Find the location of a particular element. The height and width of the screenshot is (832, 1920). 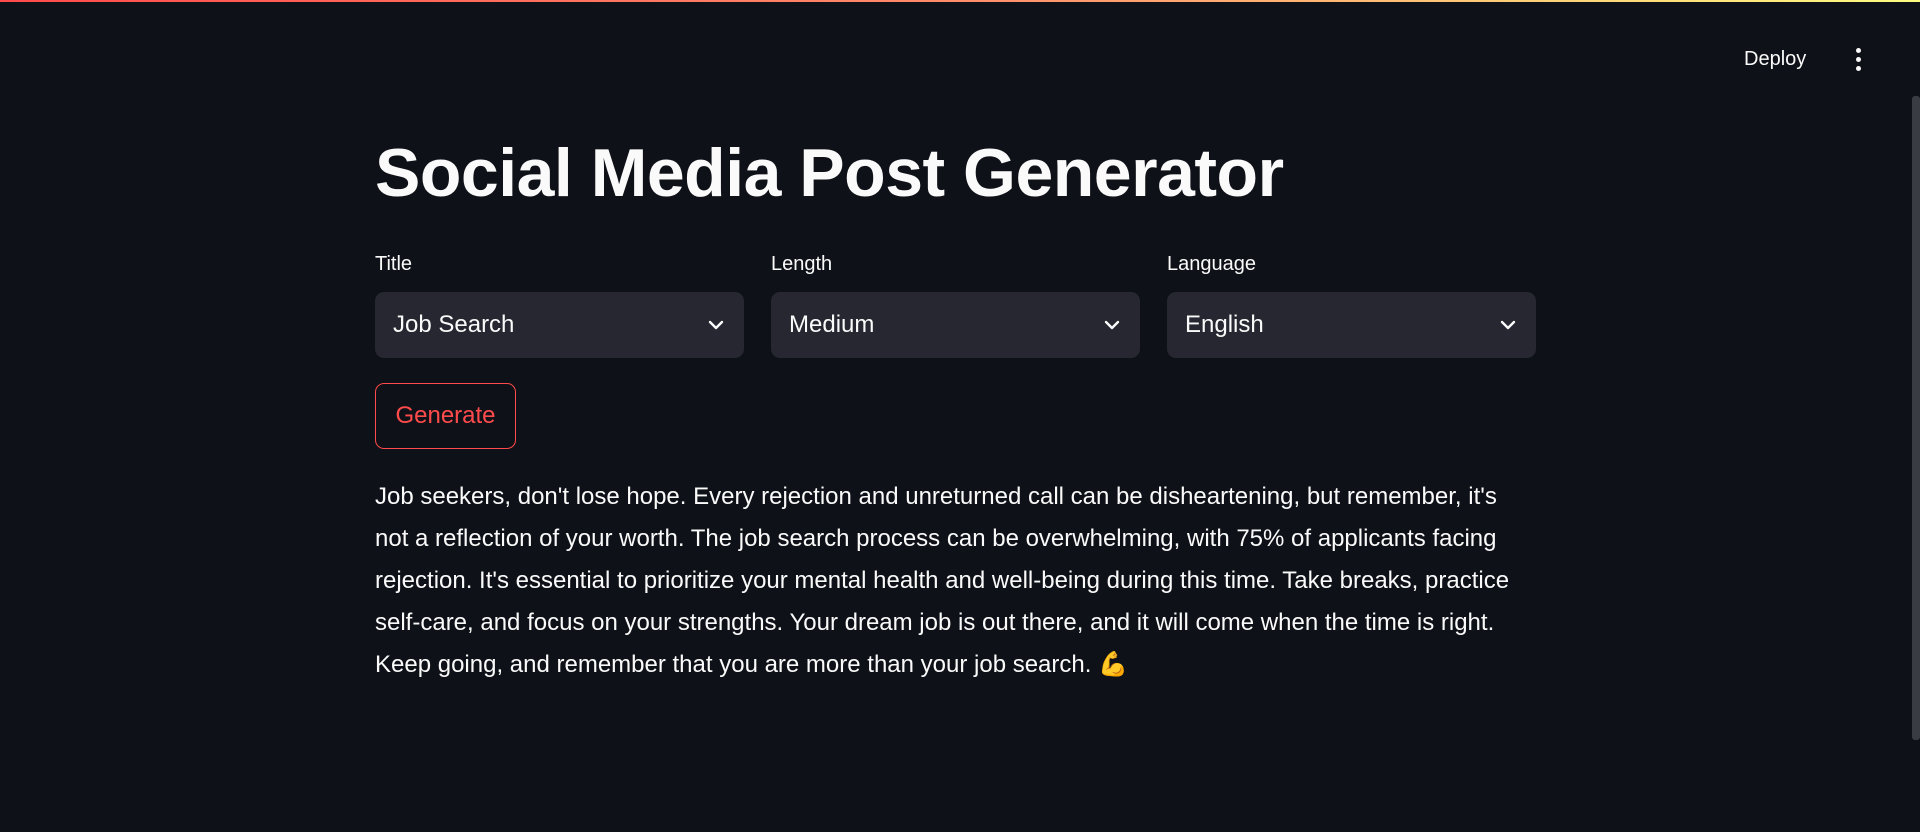

language-select: English is located at coordinates (1351, 325).